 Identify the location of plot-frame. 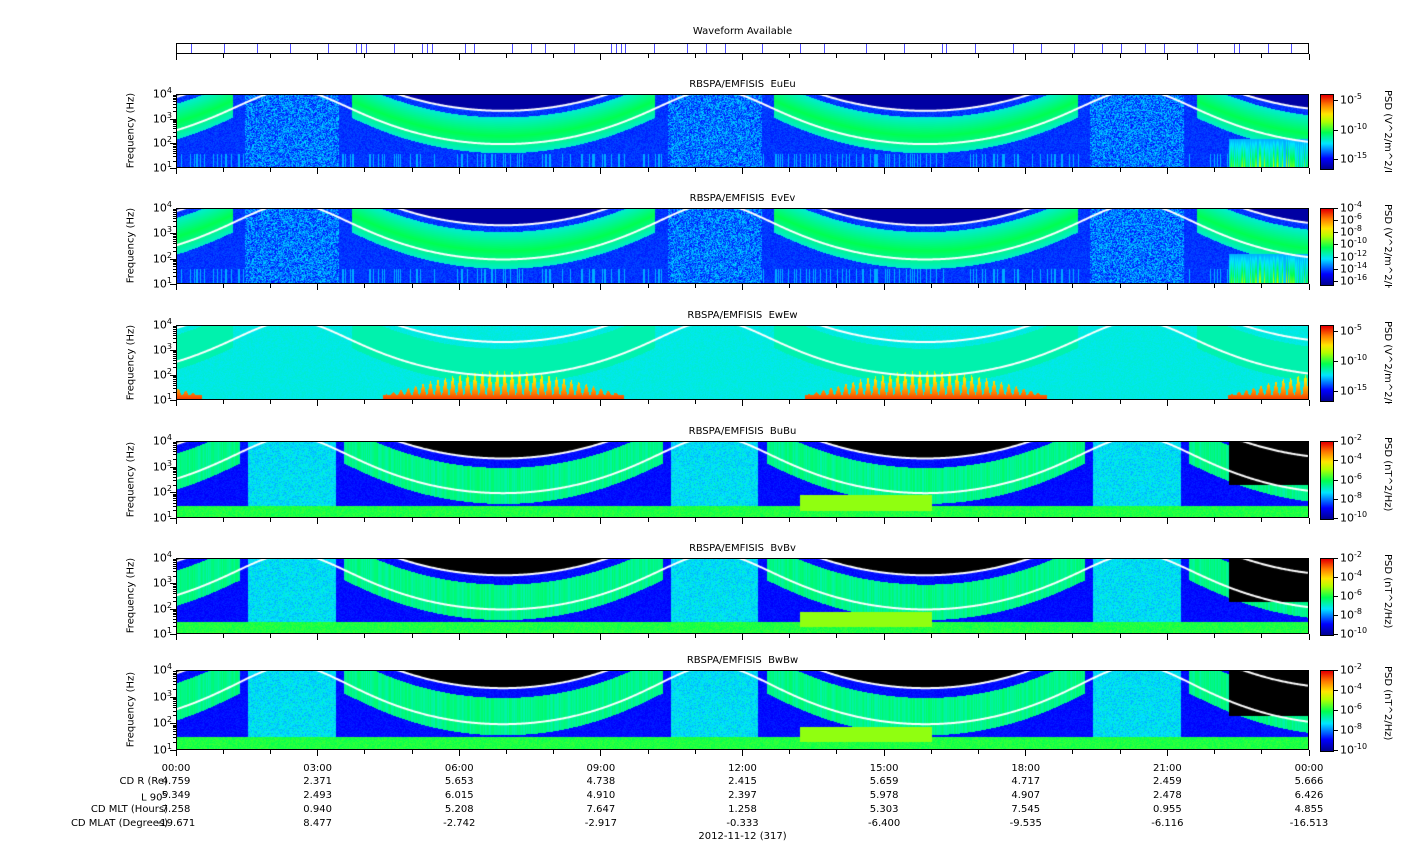
(742, 596).